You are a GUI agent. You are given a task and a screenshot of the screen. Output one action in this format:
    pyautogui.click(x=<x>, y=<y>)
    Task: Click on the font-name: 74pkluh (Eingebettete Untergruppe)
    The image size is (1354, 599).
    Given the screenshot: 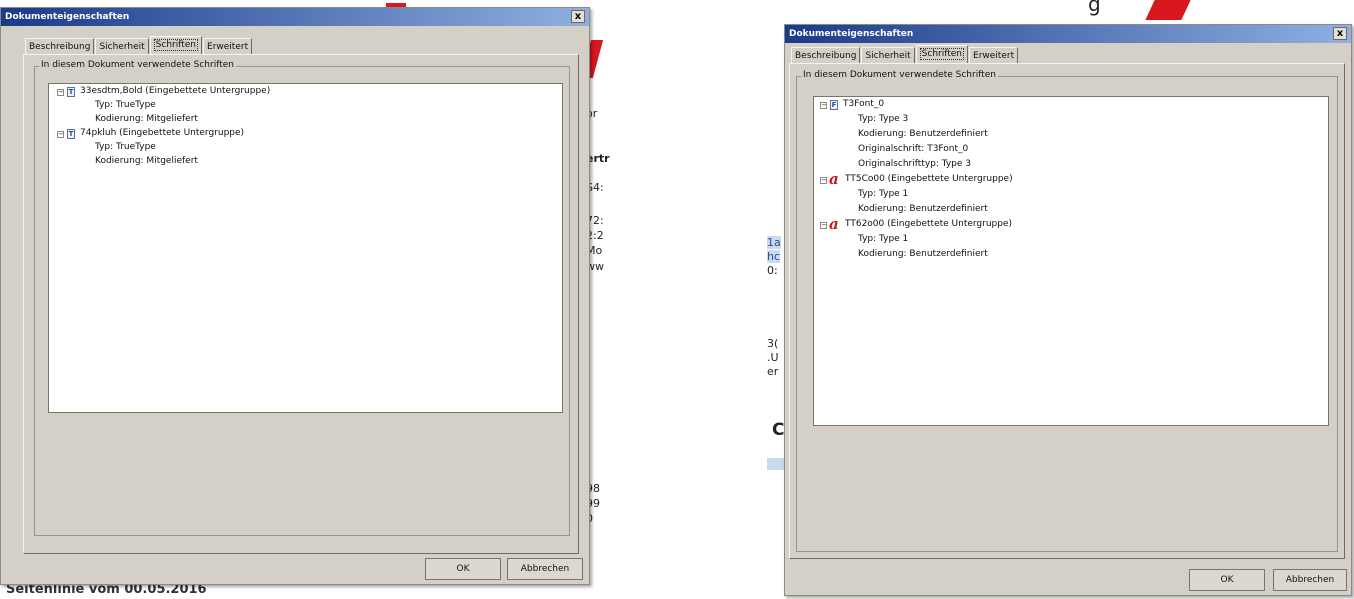 What is the action you would take?
    pyautogui.click(x=162, y=133)
    